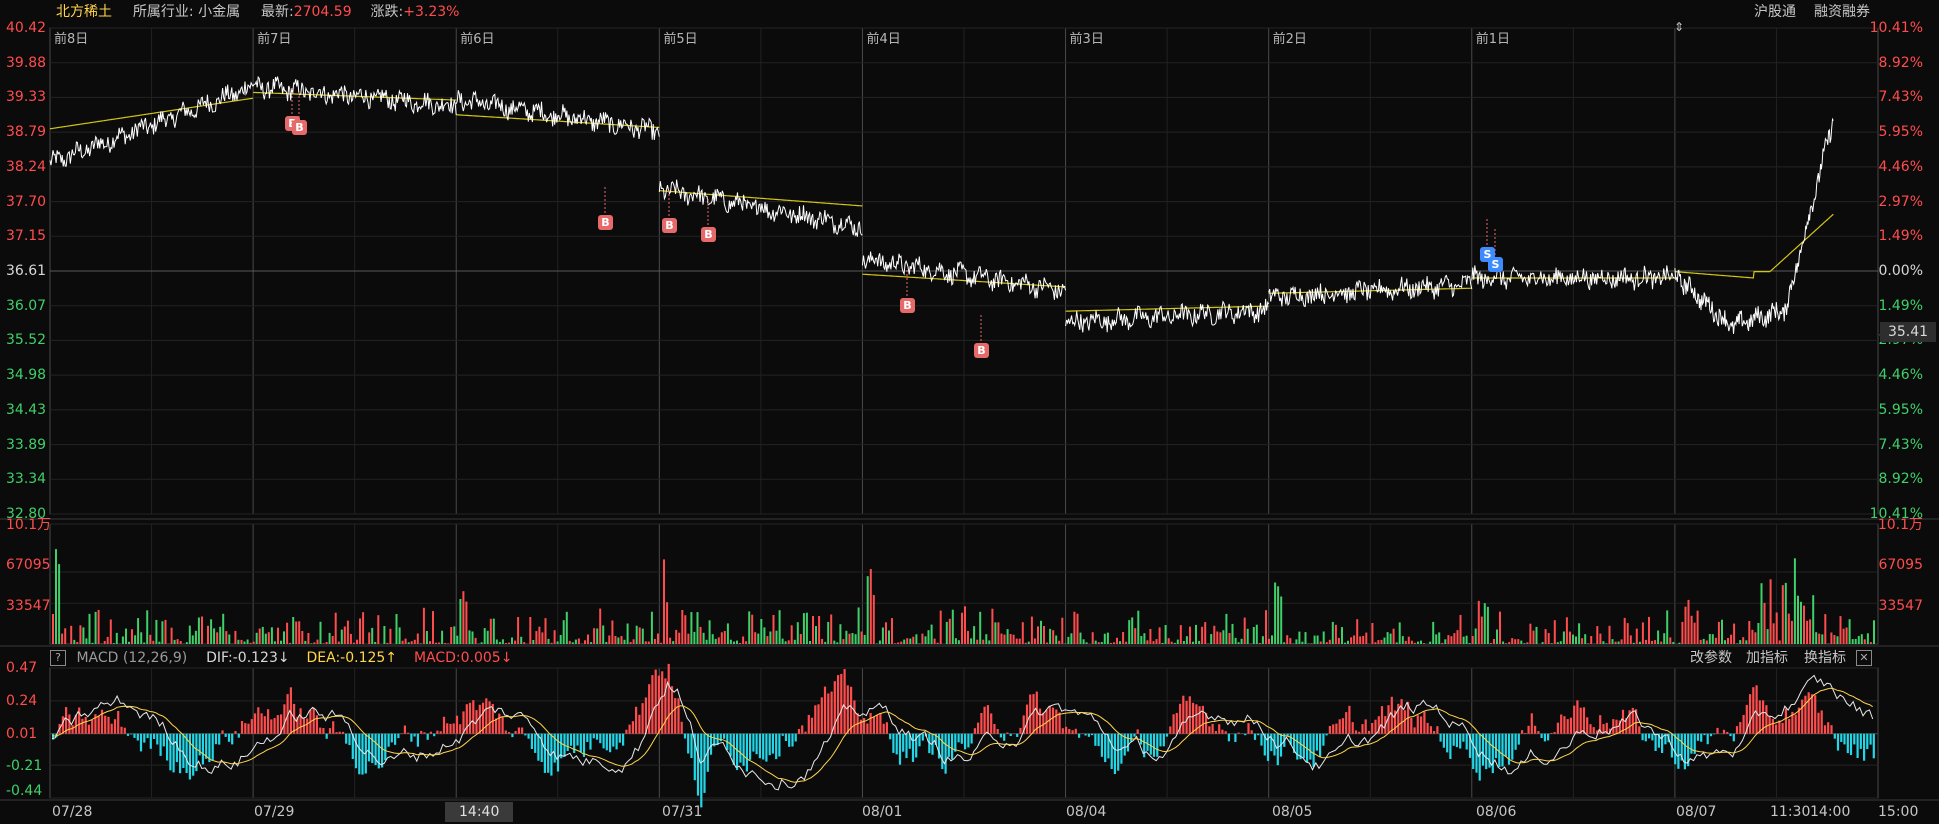 Image resolution: width=1939 pixels, height=824 pixels. I want to click on time-tick-label: 08/04, so click(1086, 812).